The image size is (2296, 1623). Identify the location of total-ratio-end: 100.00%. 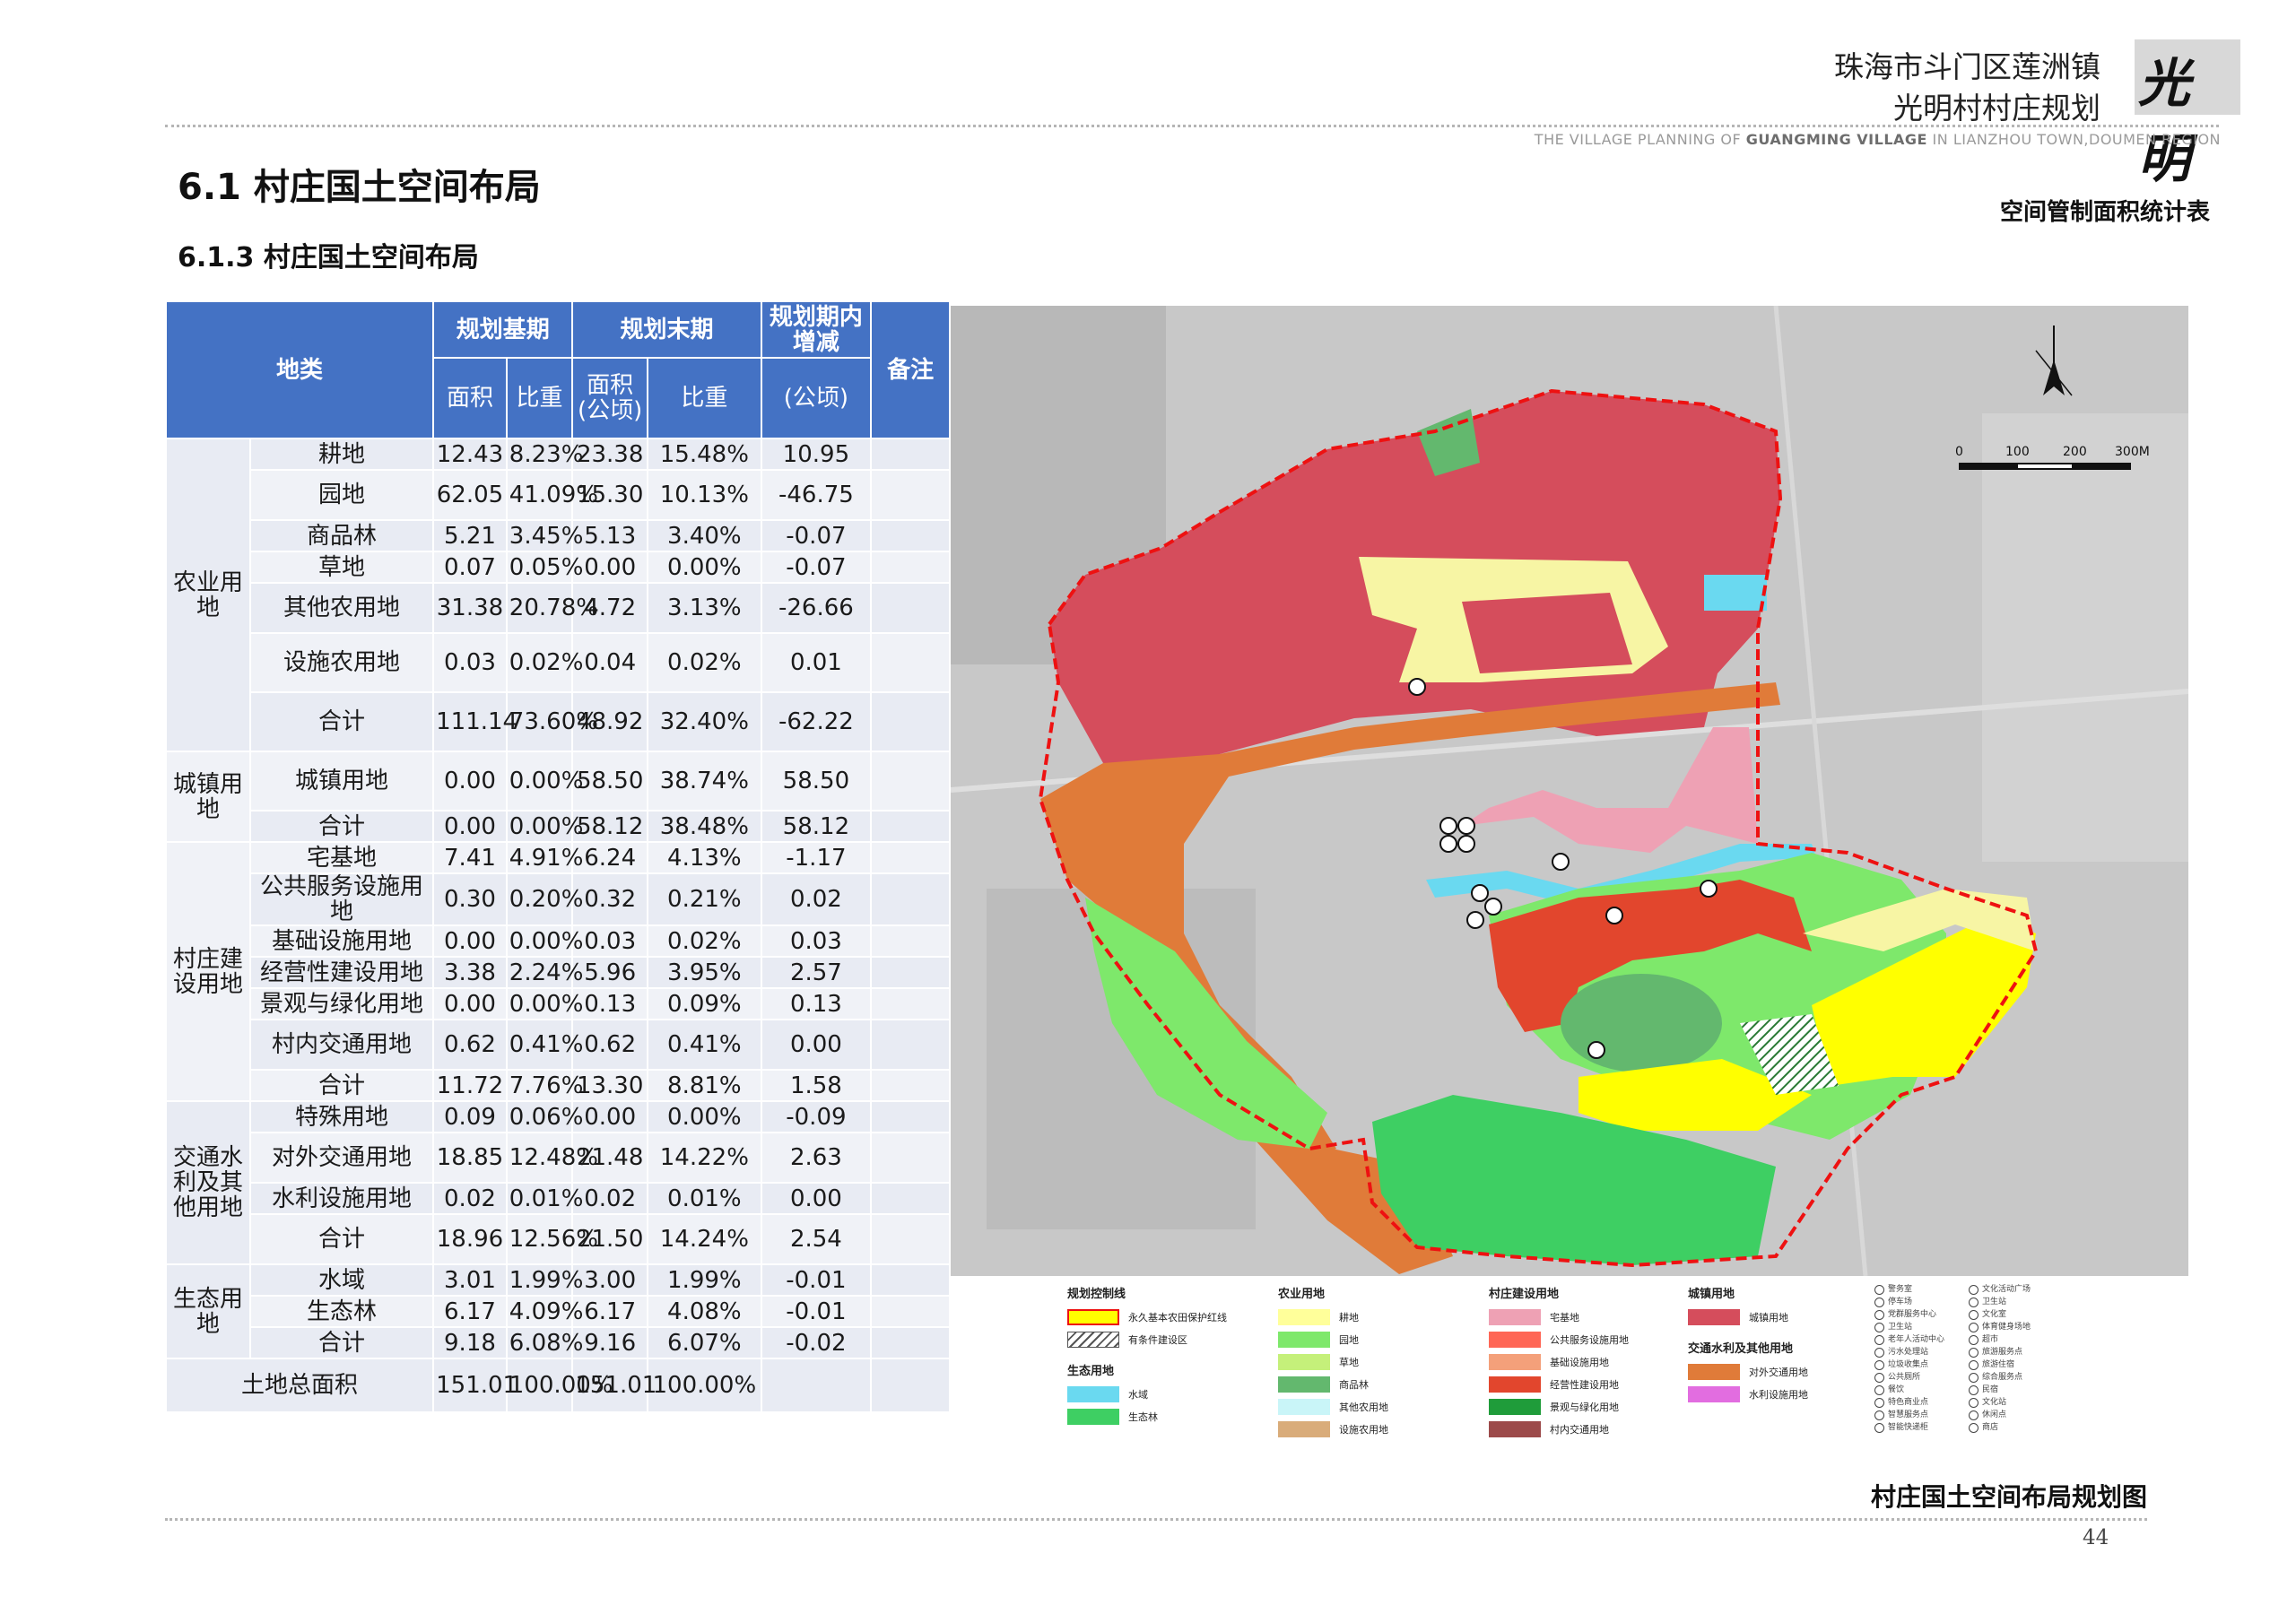
(704, 1385).